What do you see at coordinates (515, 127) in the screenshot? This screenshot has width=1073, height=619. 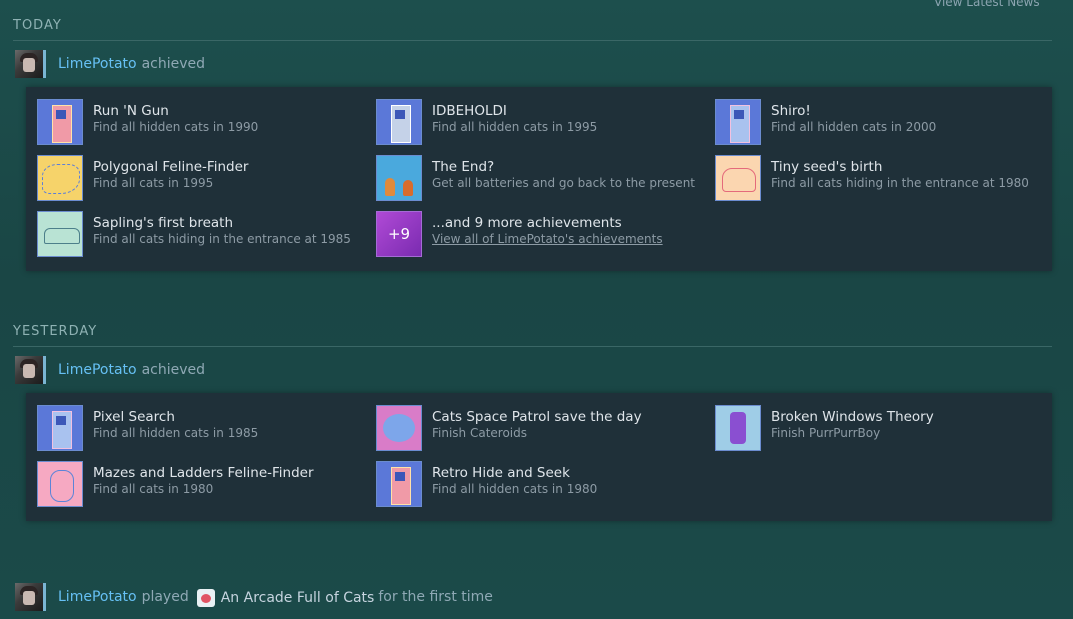 I see `achievement-desc: Find all hidden cats in 1995` at bounding box center [515, 127].